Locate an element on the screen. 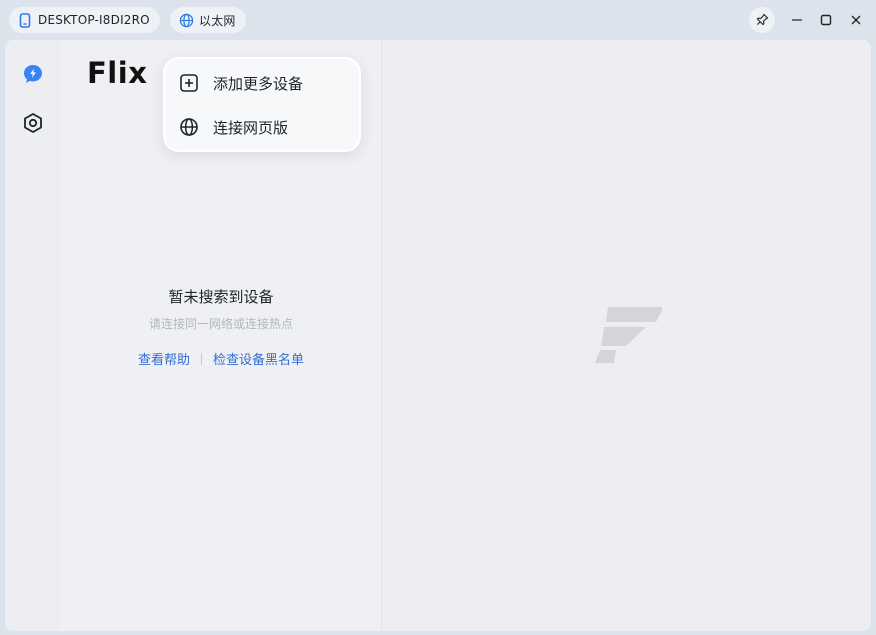 This screenshot has height=635, width=876. menu-item-web-version: 连接网页版 is located at coordinates (262, 127).